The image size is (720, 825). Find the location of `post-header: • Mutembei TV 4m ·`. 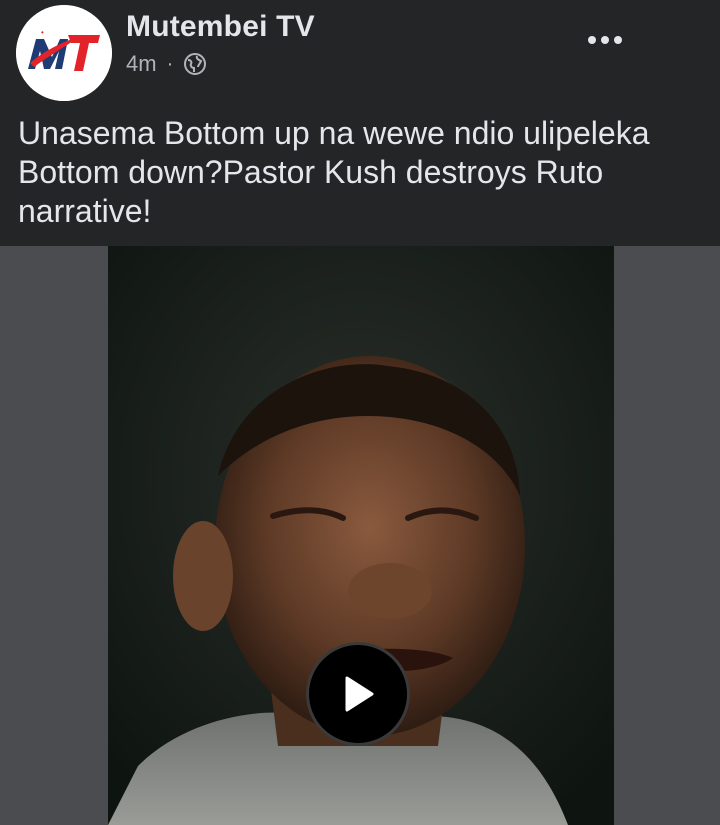

post-header: • Mutembei TV 4m · is located at coordinates (360, 55).